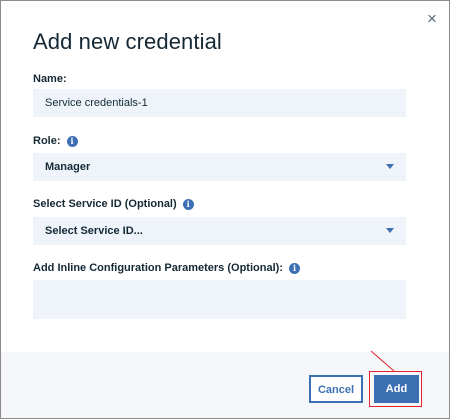 This screenshot has width=450, height=420. What do you see at coordinates (68, 167) in the screenshot?
I see `role-selected-value: Manager` at bounding box center [68, 167].